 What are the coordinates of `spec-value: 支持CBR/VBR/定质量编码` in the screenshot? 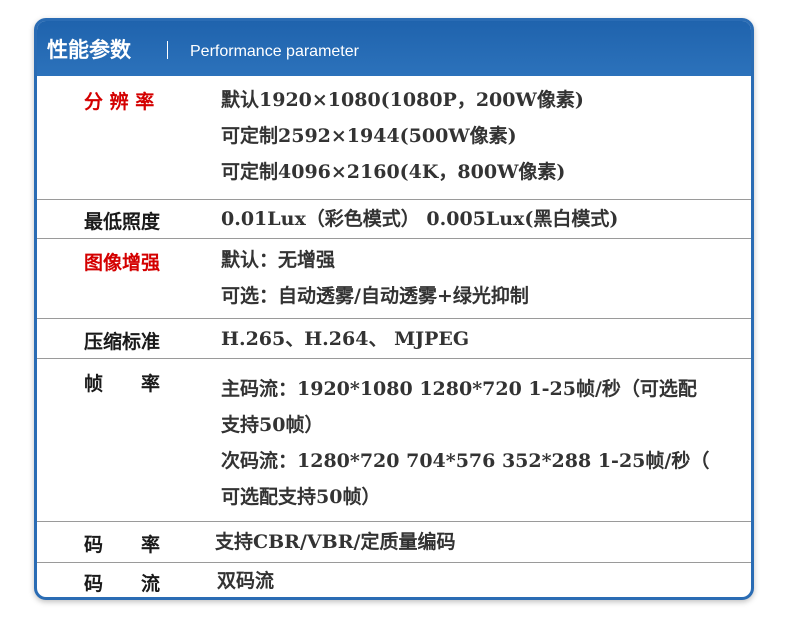 It's located at (335, 542).